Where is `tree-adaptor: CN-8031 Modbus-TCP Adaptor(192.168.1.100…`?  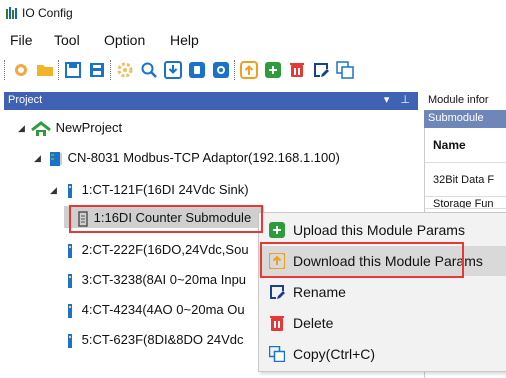
tree-adaptor: CN-8031 Modbus-TCP Adaptor(192.168.1.100… is located at coordinates (194, 158).